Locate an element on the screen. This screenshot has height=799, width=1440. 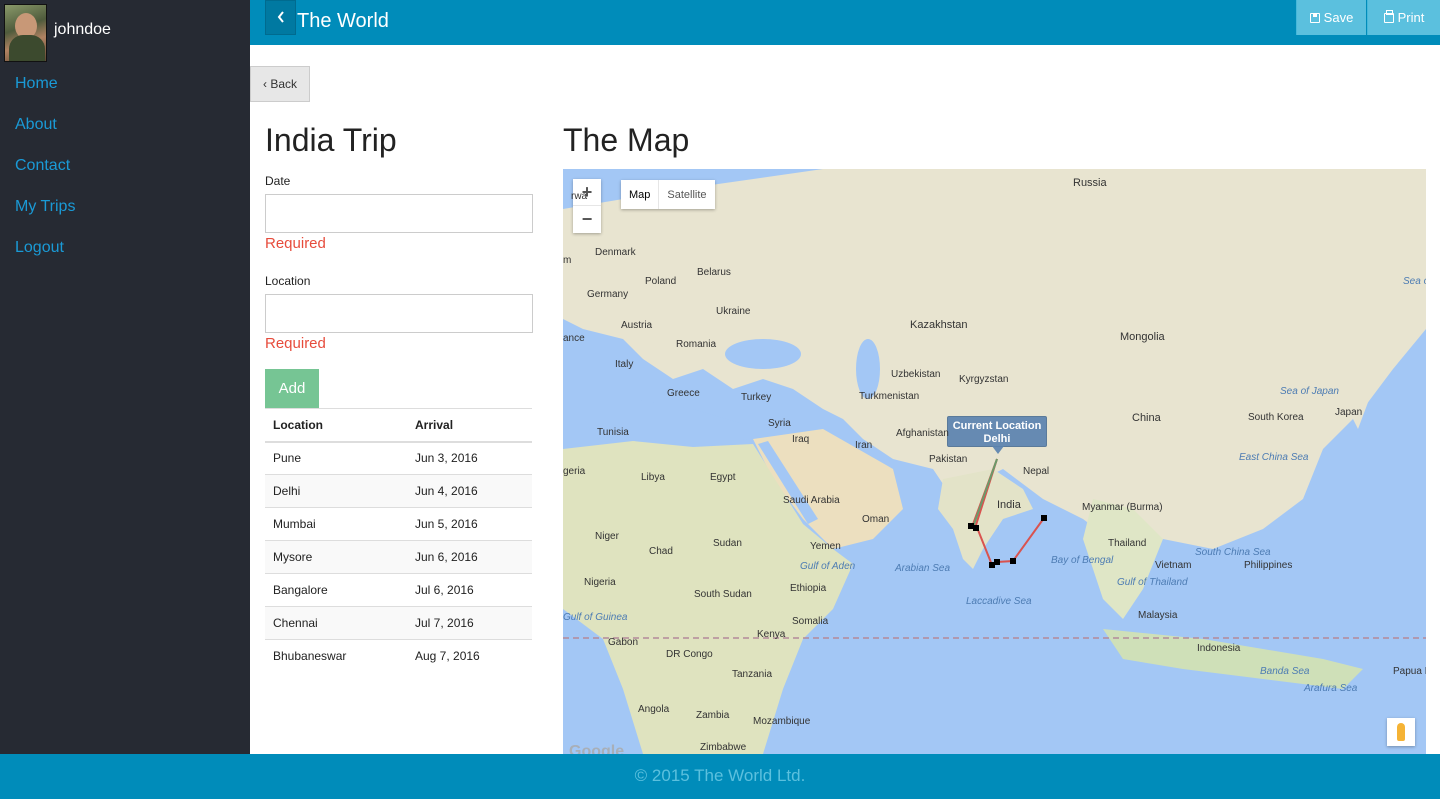
map-label: Kazakhstan is located at coordinates (939, 325).